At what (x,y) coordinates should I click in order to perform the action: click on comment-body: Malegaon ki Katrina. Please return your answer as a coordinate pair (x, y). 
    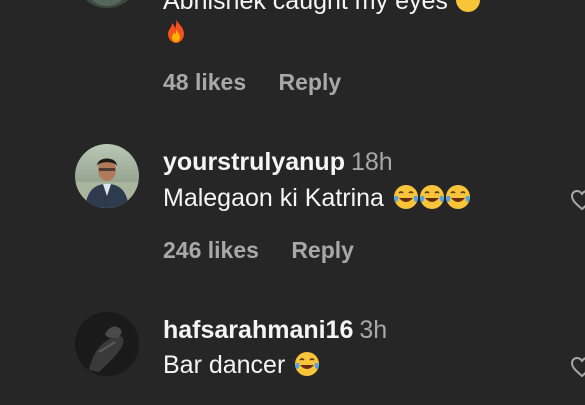
    Looking at the image, I should click on (273, 198).